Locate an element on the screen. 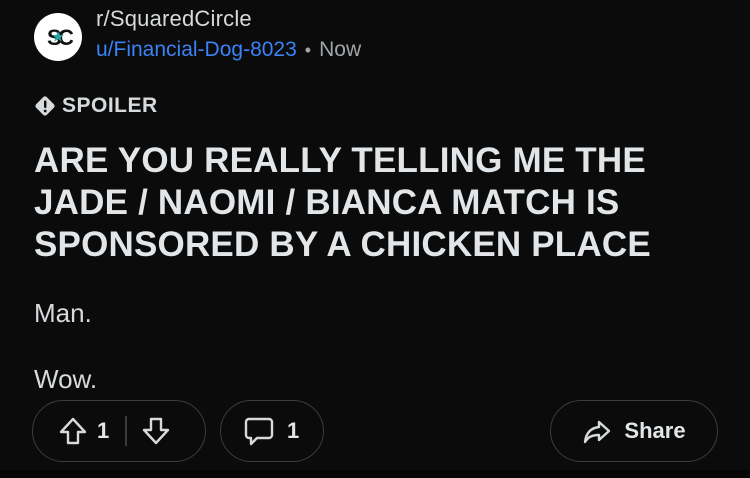 This screenshot has height=478, width=750. vote-divider is located at coordinates (126, 431).